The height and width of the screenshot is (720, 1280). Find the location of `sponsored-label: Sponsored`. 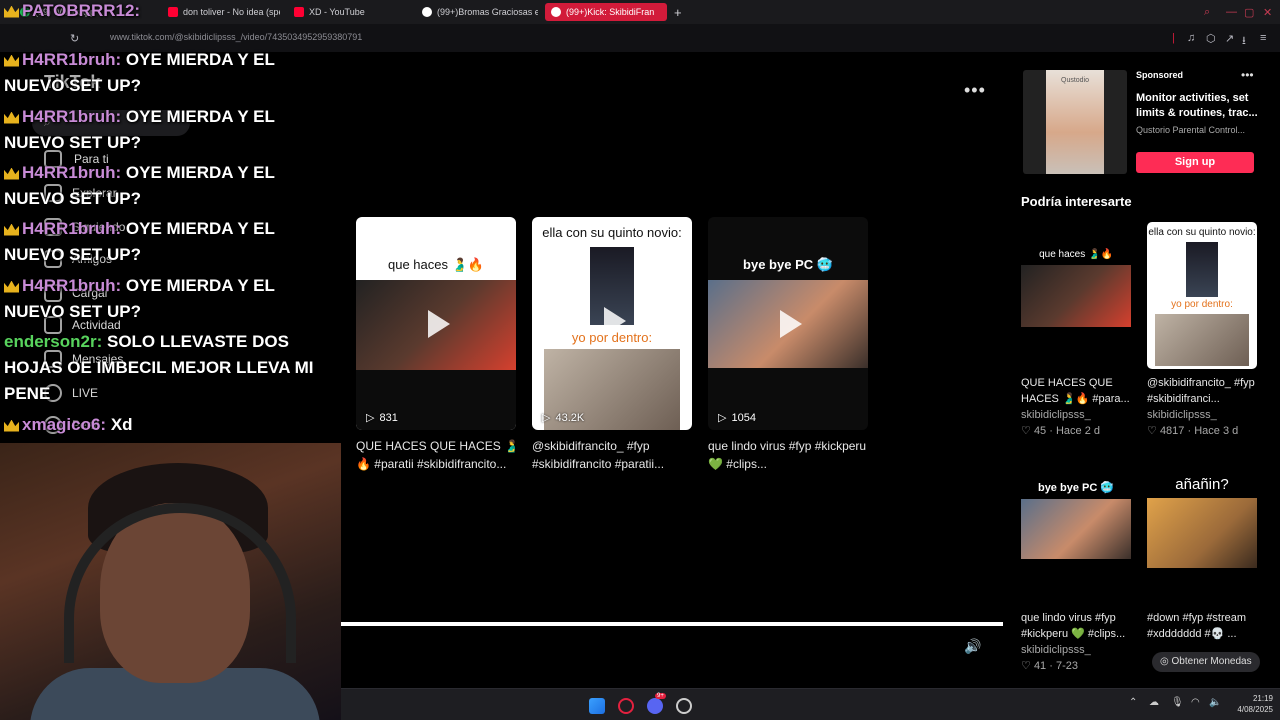

sponsored-label: Sponsored is located at coordinates (1160, 75).